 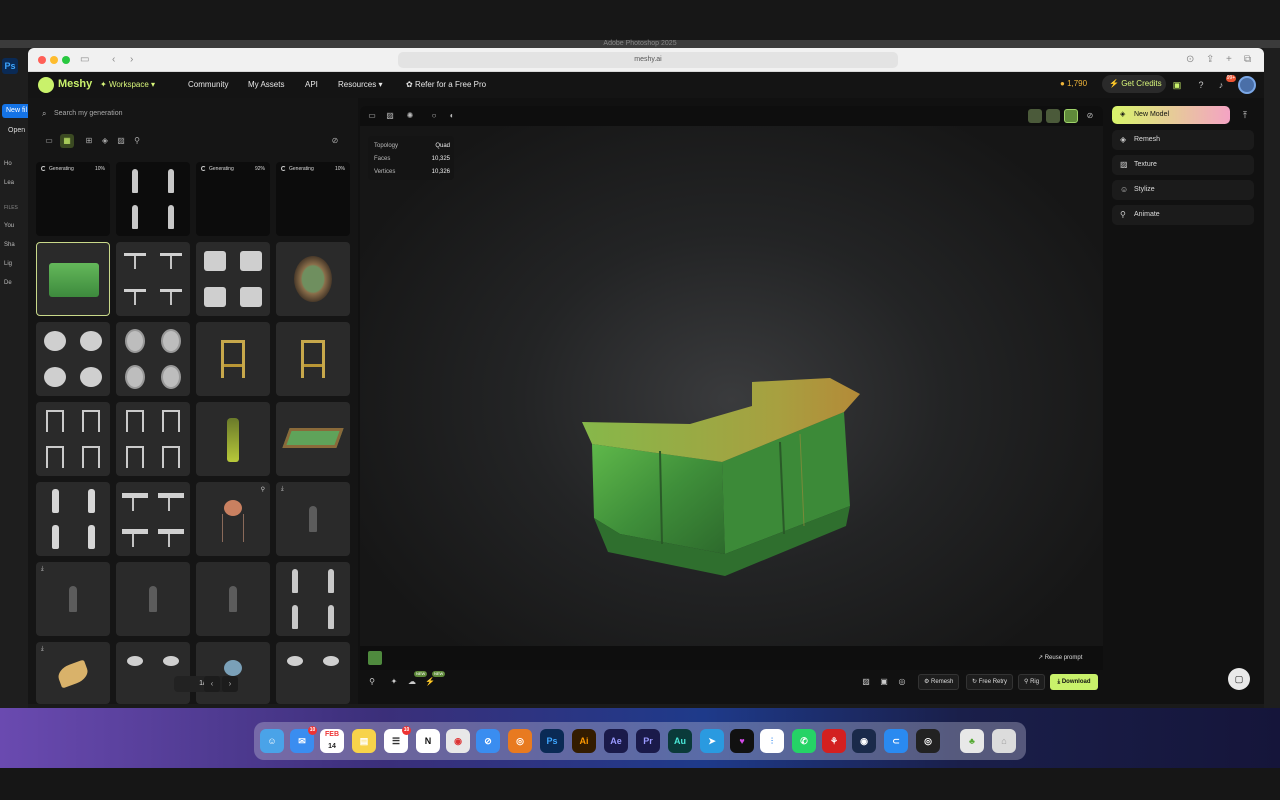 I want to click on texture-tool-icon: ▨, so click(x=866, y=682).